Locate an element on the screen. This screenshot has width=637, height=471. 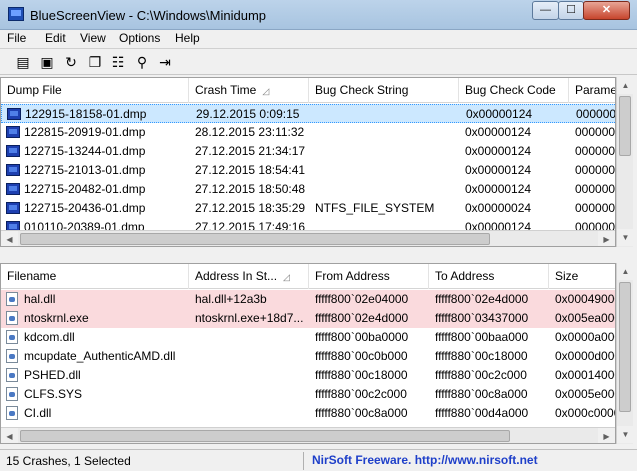
col-parameter: Parame is located at coordinates (592, 90).